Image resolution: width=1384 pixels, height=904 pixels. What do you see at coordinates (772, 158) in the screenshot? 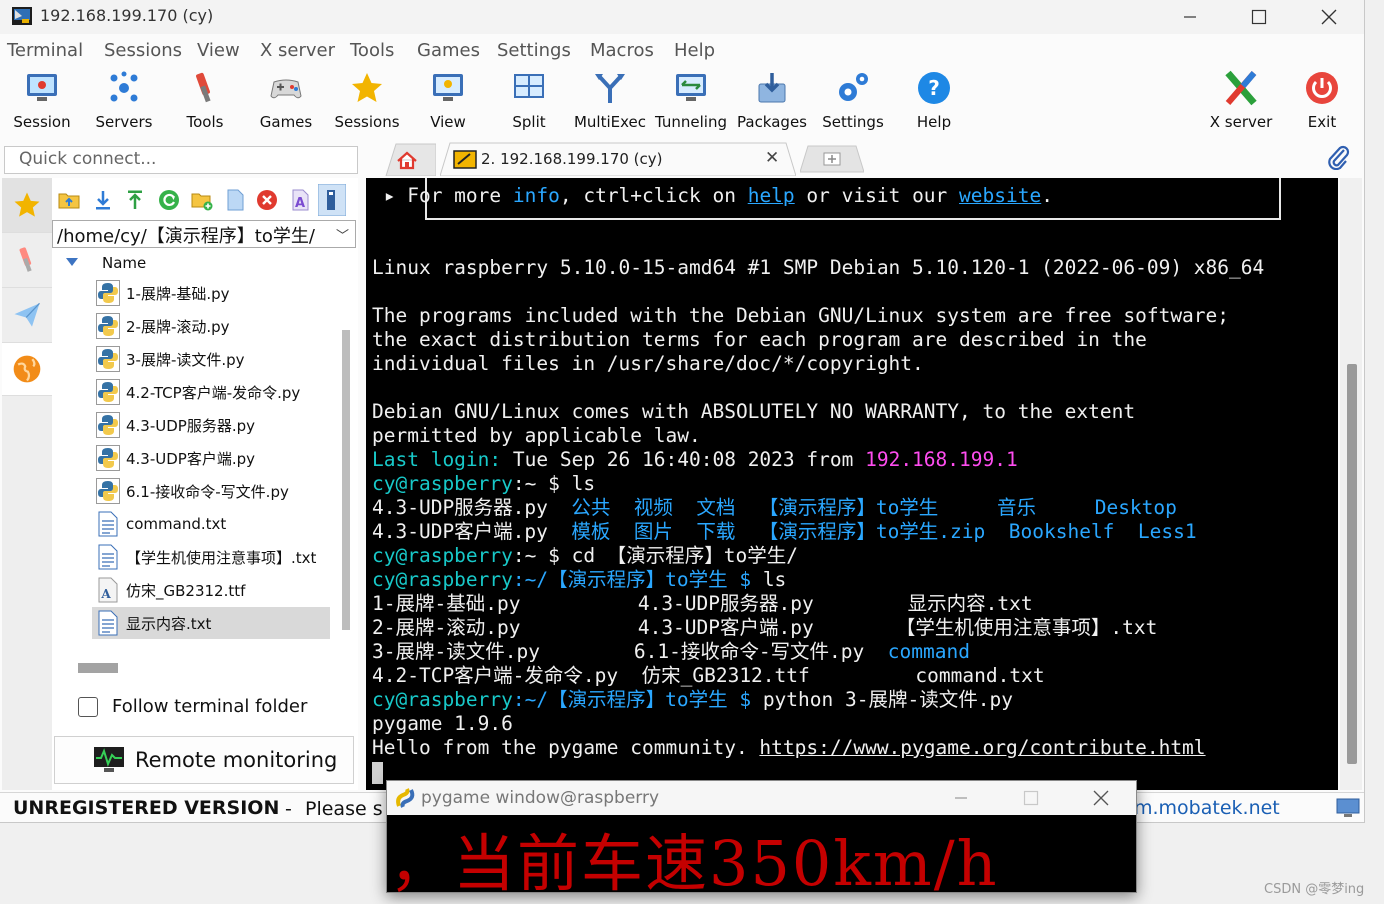
I see `tab-close-icon: ✕` at bounding box center [772, 158].